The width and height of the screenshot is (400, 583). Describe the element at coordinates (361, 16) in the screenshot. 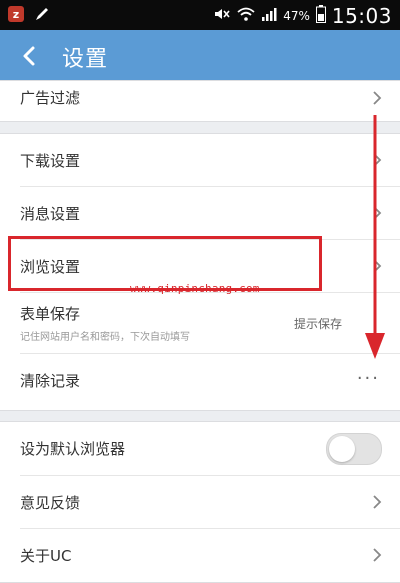

I see `status-time: 15:03` at that location.